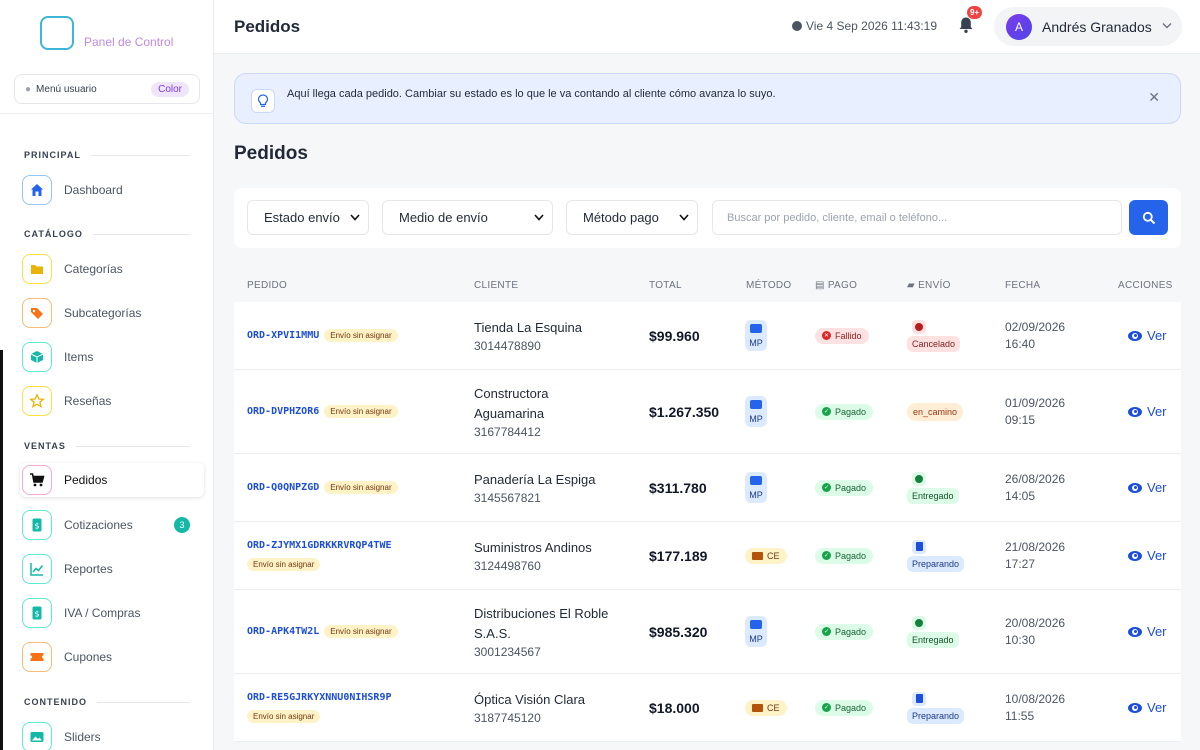 Image resolution: width=1200 pixels, height=750 pixels. I want to click on sidebar-item-pedidos: Pedidos, so click(112, 480).